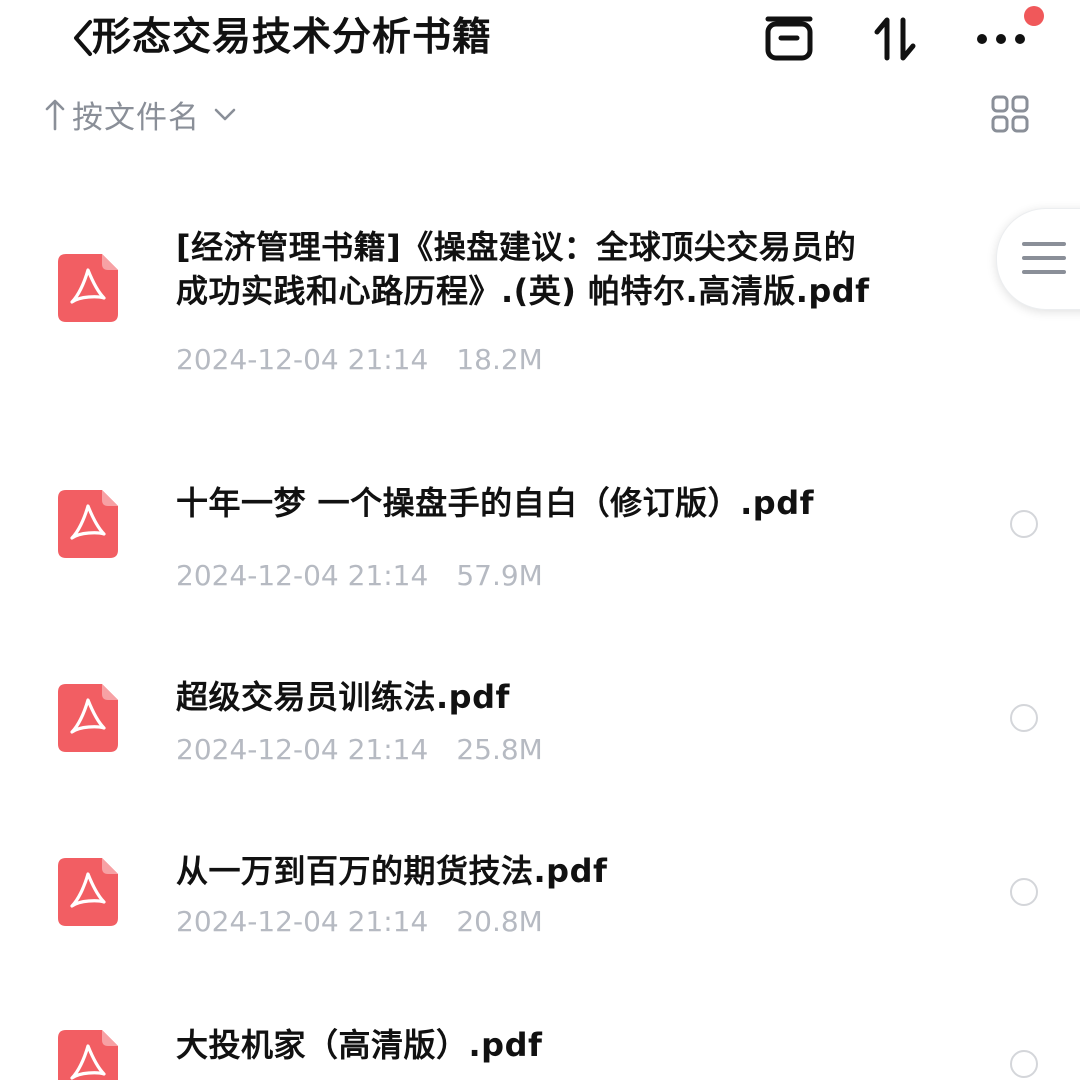  What do you see at coordinates (225, 114) in the screenshot?
I see `chevron-down-icon` at bounding box center [225, 114].